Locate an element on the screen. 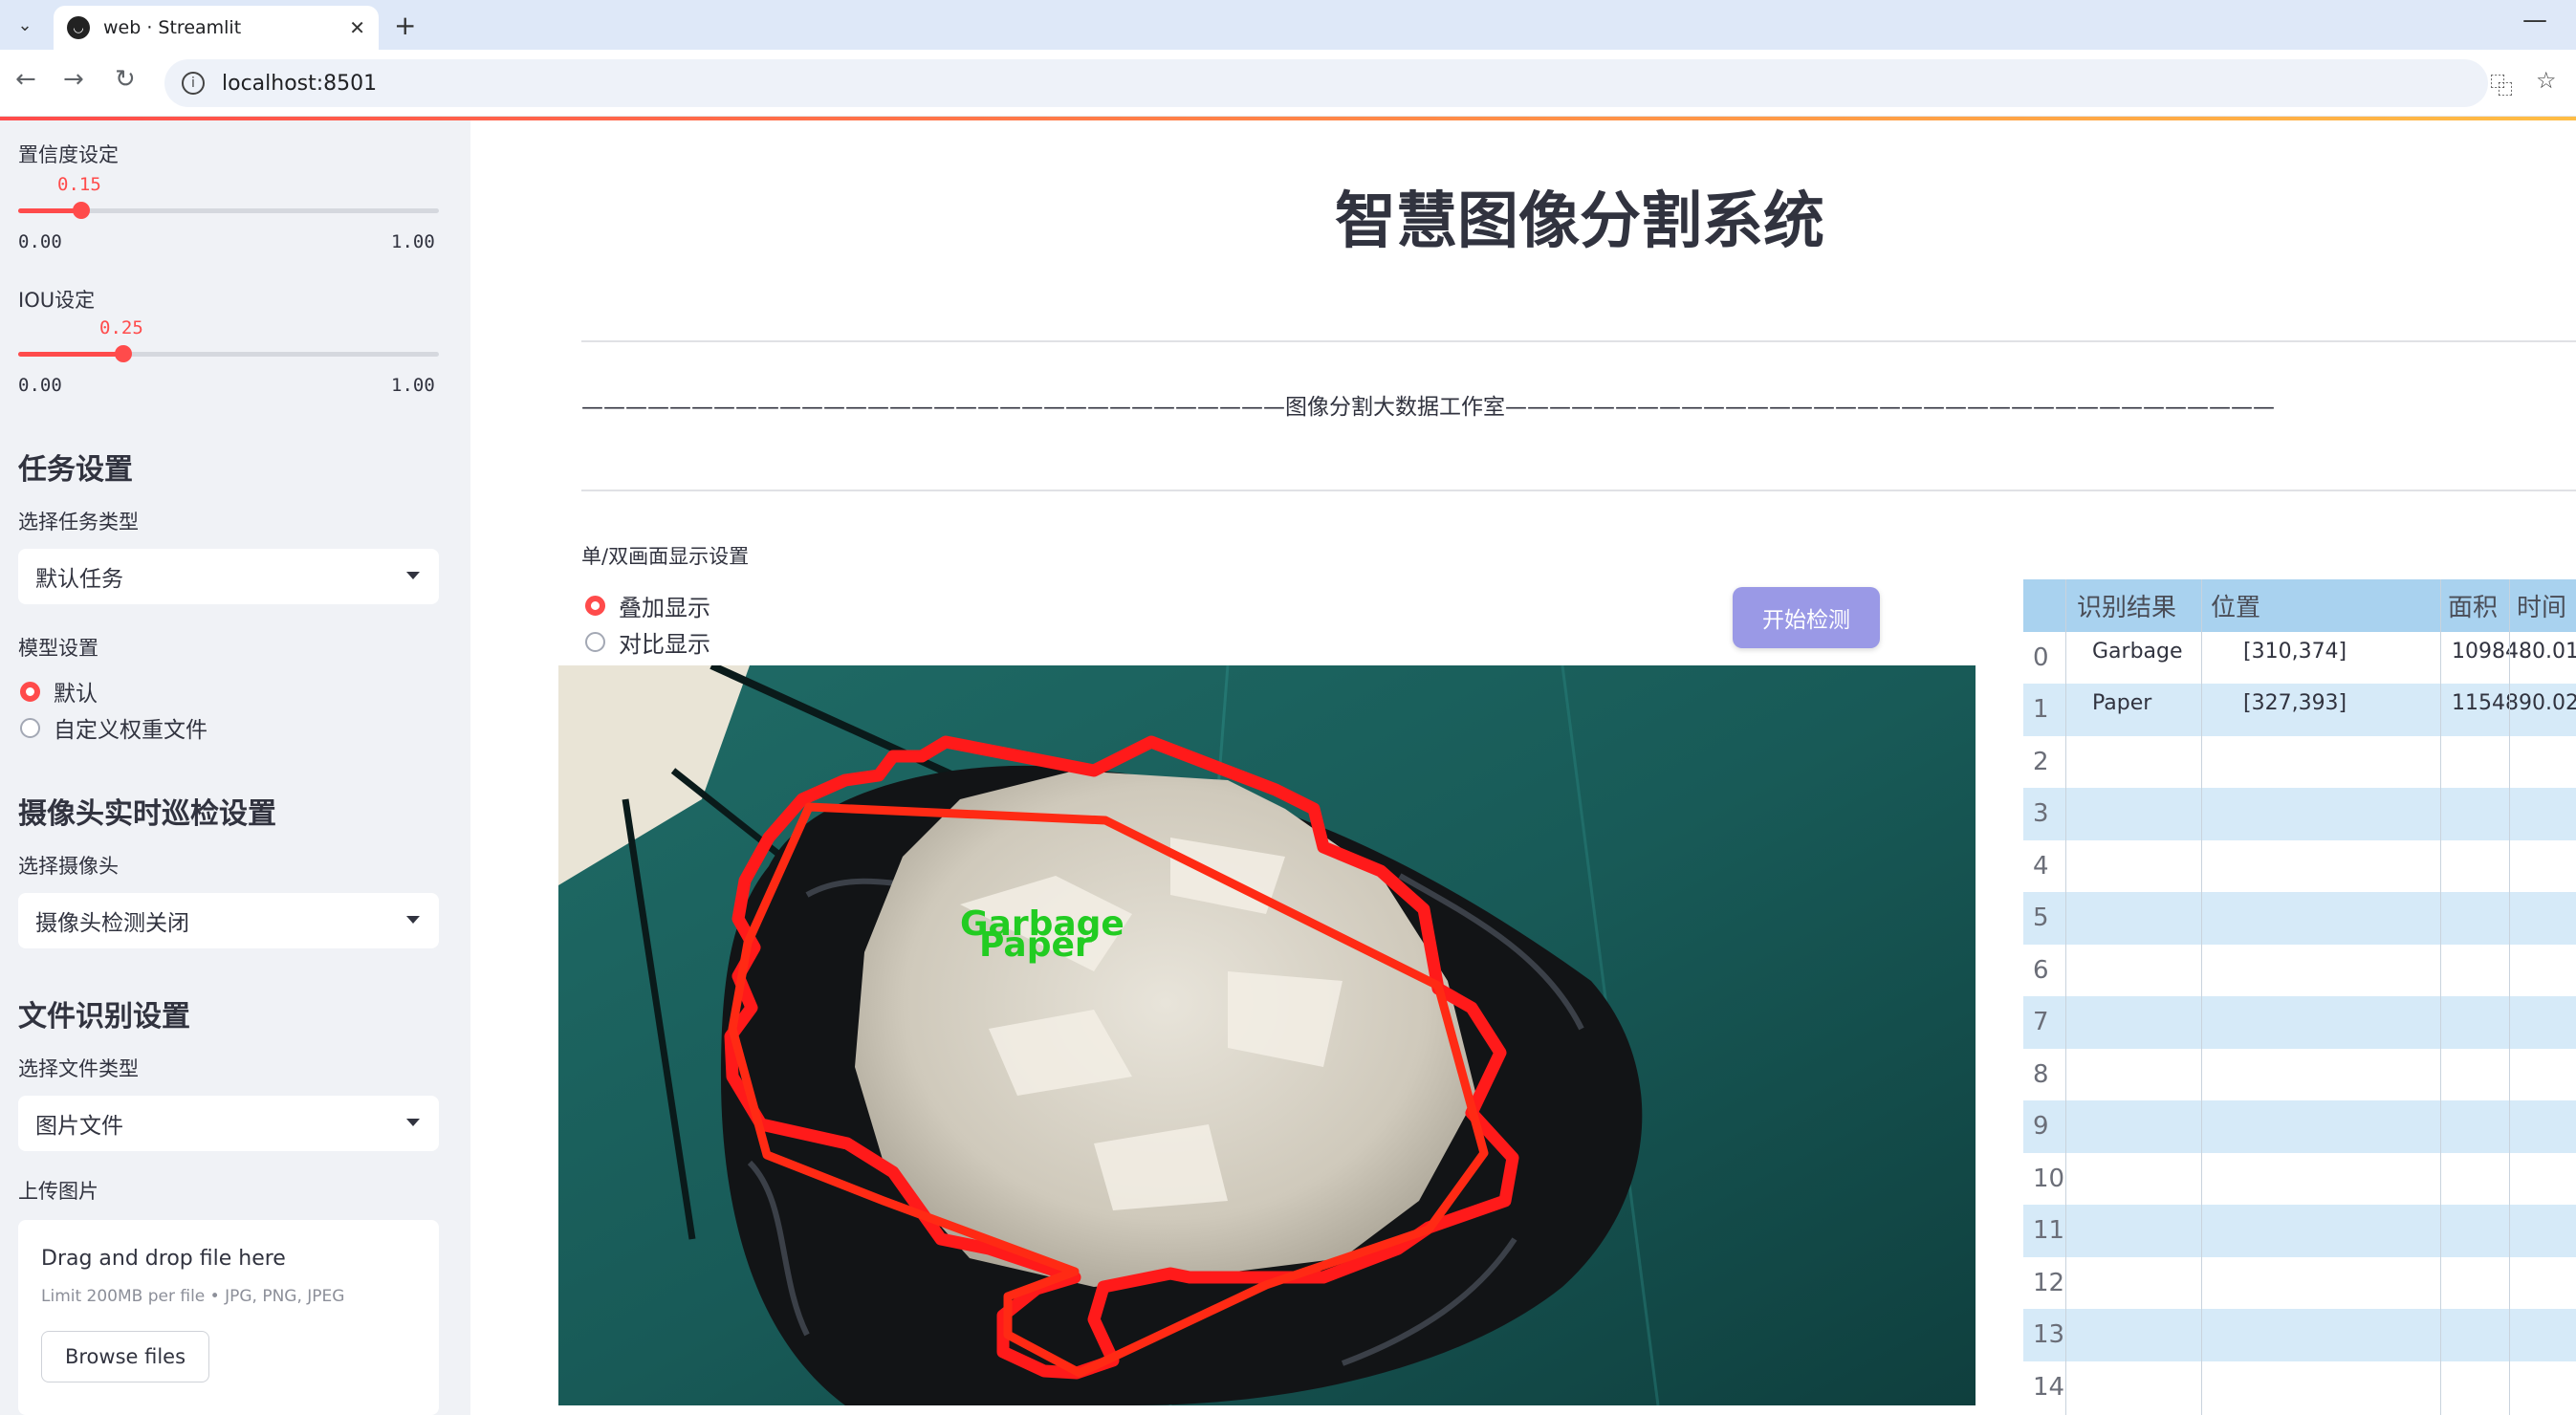 The image size is (2576, 1415). column-header-area: 面积 is located at coordinates (2473, 605).